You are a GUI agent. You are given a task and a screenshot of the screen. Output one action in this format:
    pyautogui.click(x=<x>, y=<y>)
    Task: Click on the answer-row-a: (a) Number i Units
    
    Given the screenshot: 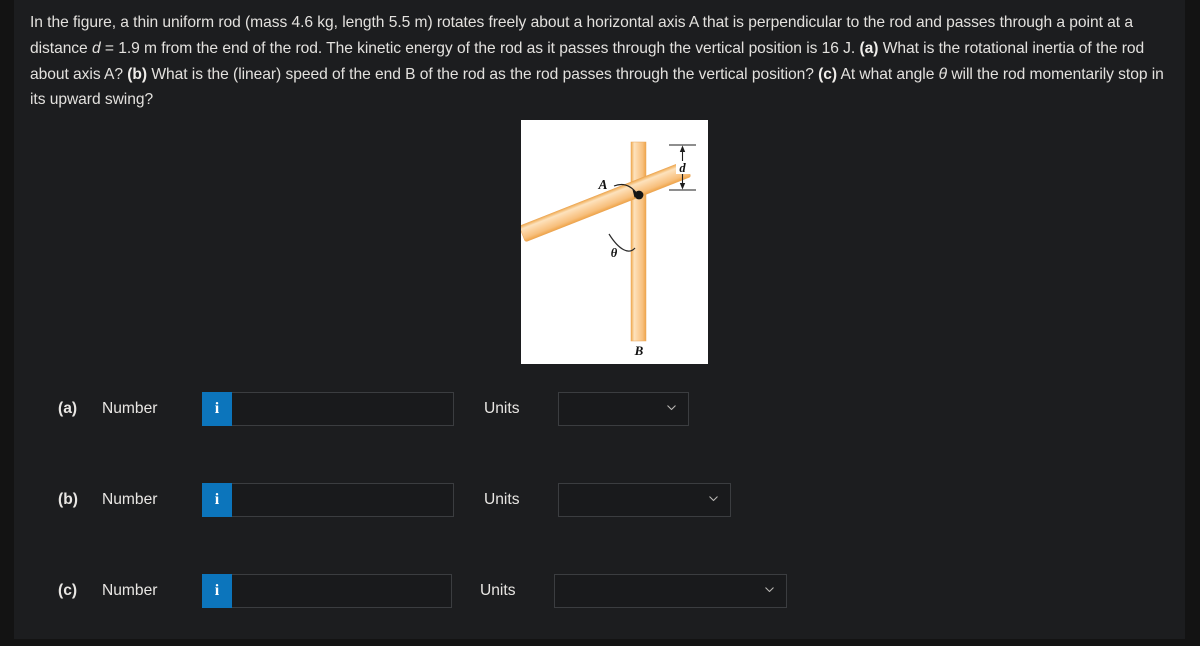 What is the action you would take?
    pyautogui.click(x=351, y=409)
    